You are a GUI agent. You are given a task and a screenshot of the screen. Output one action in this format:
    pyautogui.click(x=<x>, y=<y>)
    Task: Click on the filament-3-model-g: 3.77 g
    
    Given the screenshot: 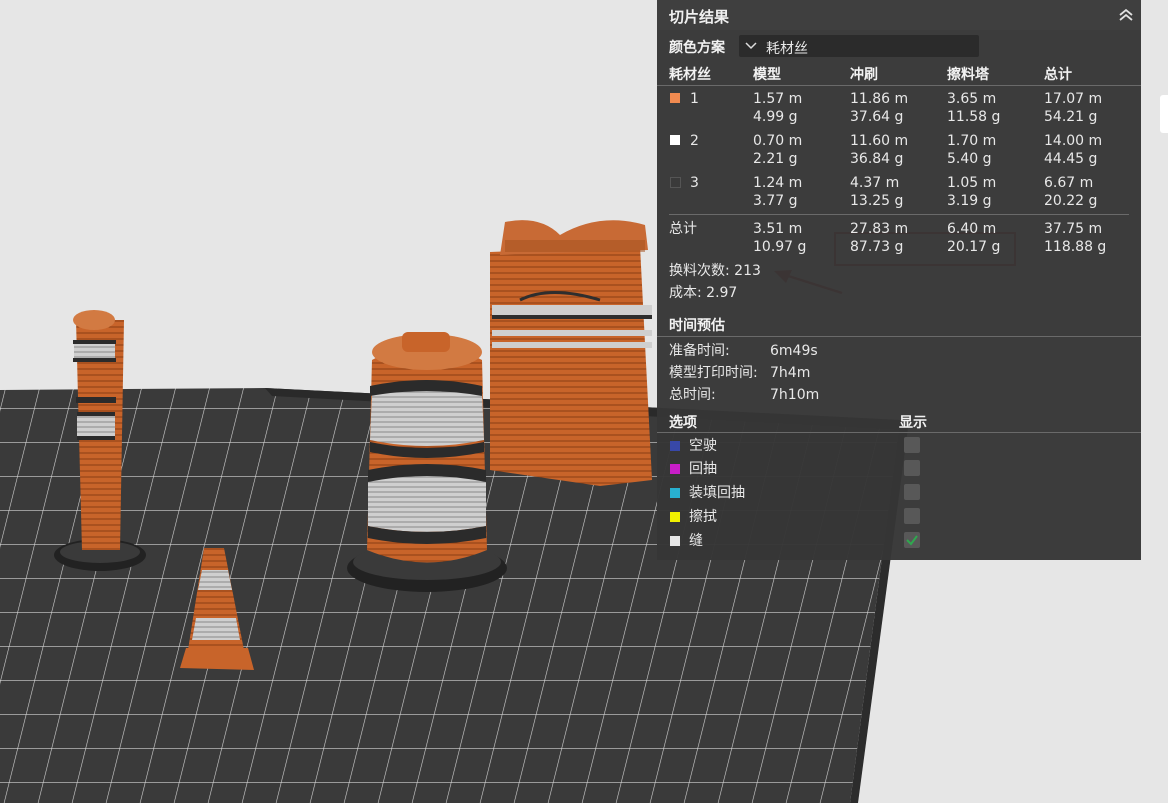 What is the action you would take?
    pyautogui.click(x=775, y=201)
    